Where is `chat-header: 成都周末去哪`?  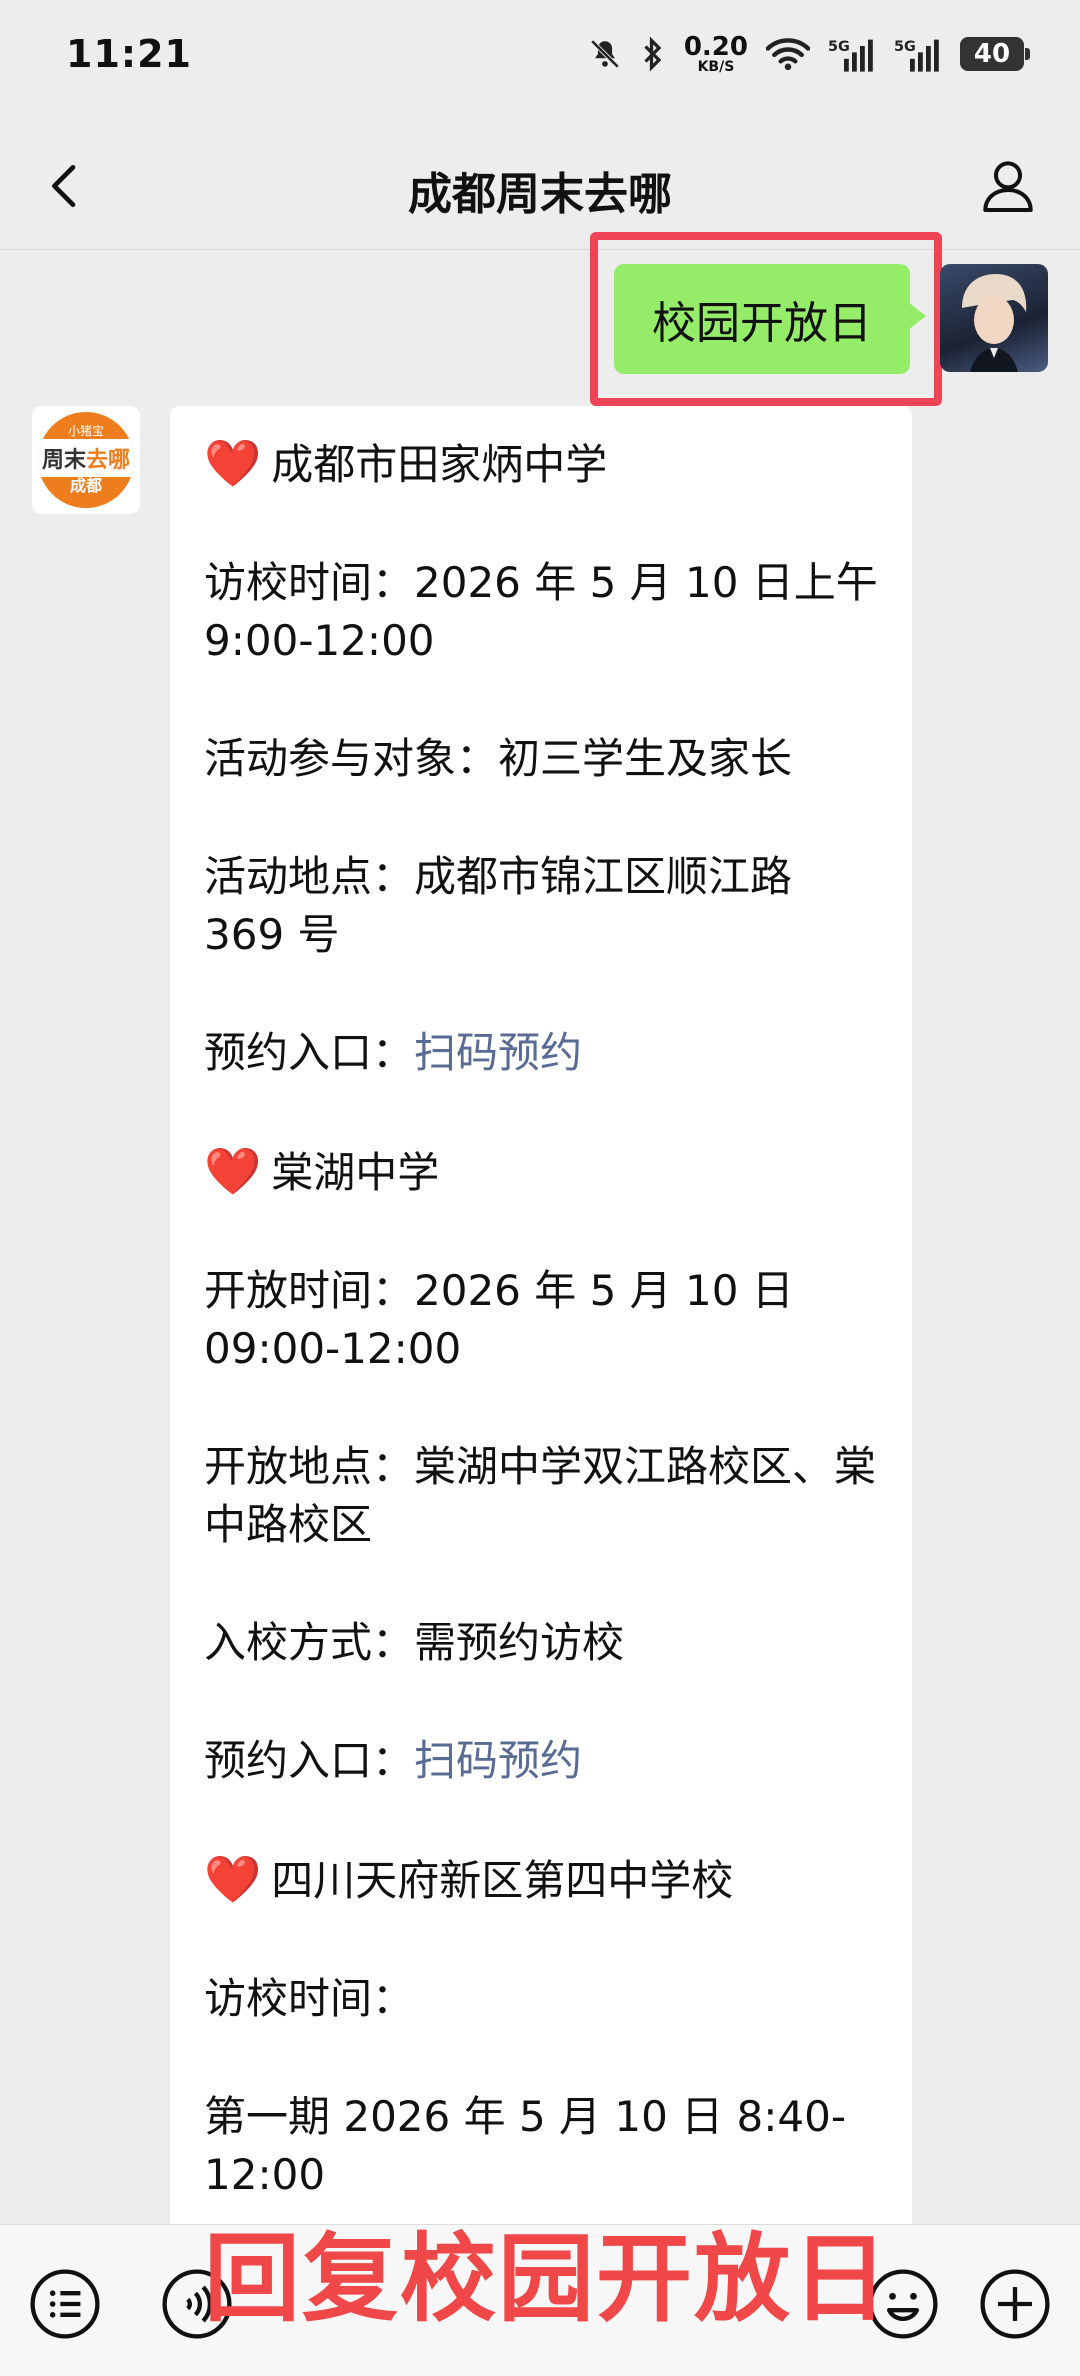
chat-header: 成都周末去哪 is located at coordinates (540, 185).